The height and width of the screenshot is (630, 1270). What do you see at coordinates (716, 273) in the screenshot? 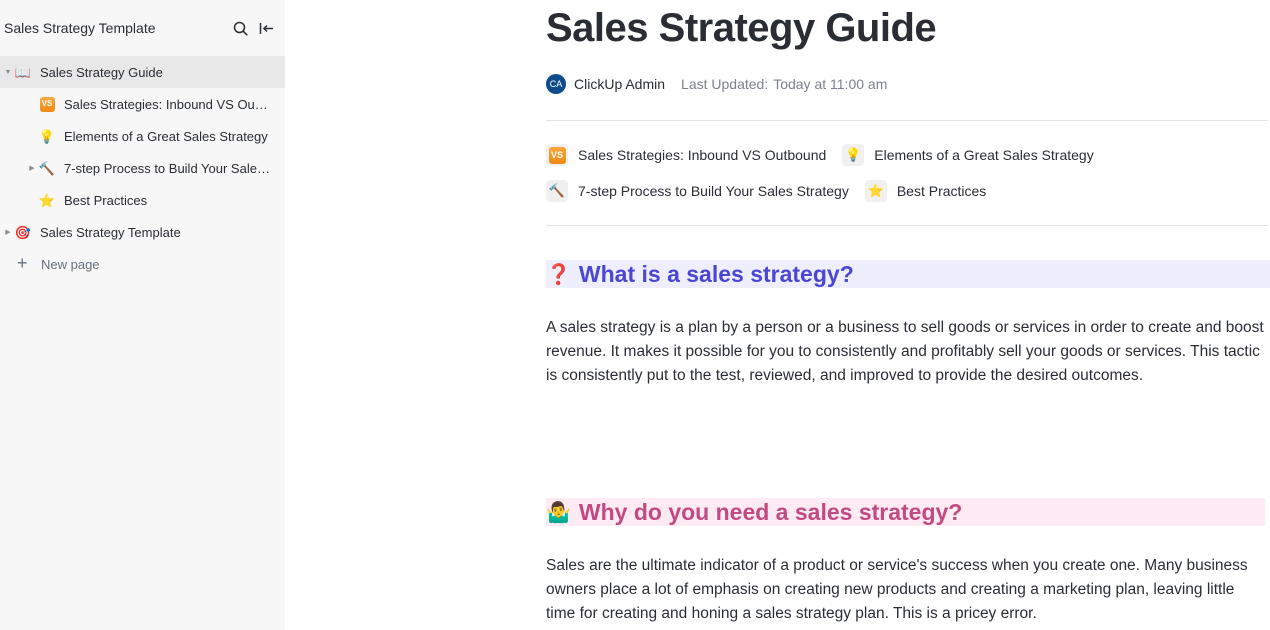
I see `heading-text: What is a sales strategy?` at bounding box center [716, 273].